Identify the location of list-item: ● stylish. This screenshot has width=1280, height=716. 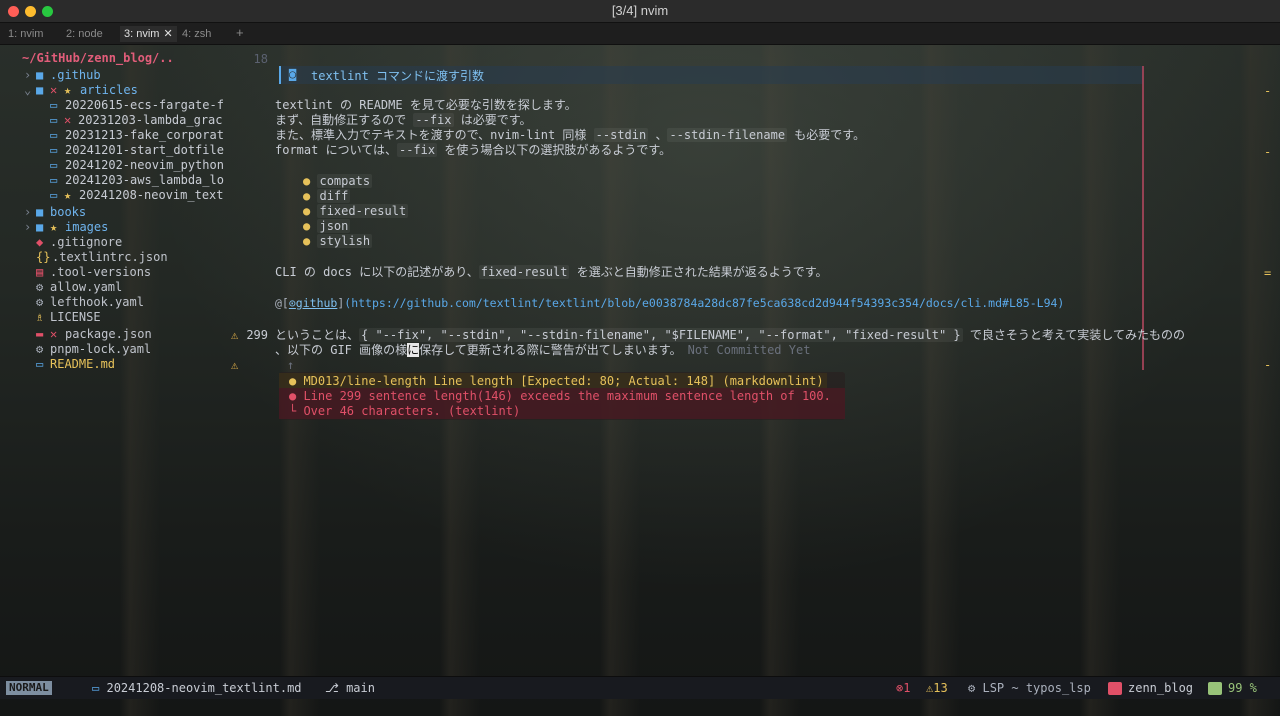
(338, 241).